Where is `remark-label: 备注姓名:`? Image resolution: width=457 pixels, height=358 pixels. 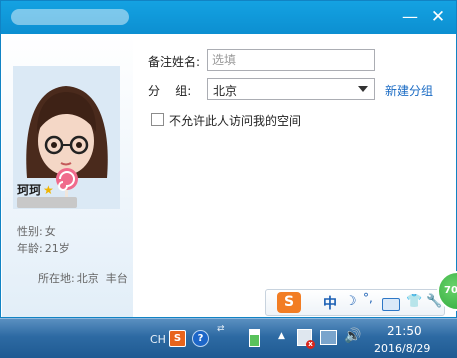 remark-label: 备注姓名: is located at coordinates (174, 62).